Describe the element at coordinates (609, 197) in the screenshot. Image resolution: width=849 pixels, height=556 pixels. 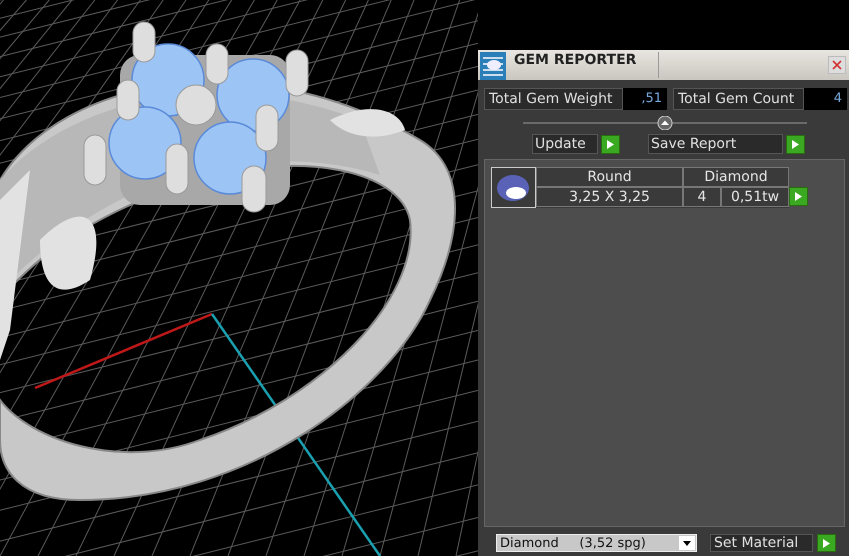
I see `gem-size-cell: 3,25 X 3,25` at that location.